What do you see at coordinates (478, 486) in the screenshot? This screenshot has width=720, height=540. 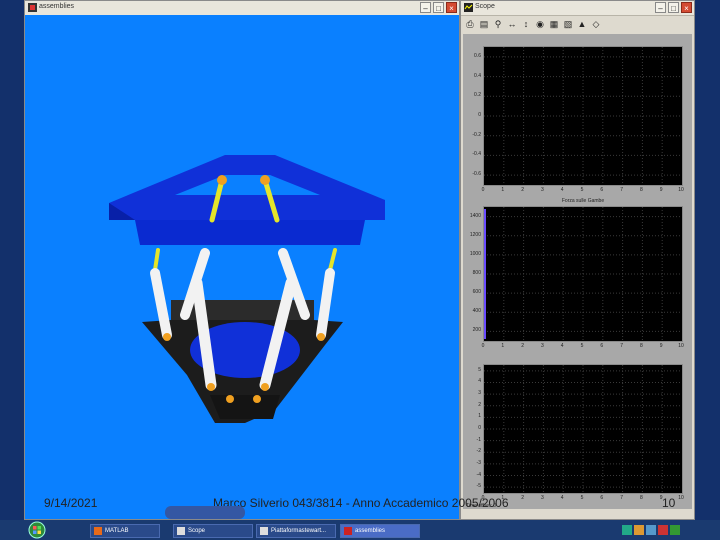 I see `y-tick-label: -5` at bounding box center [478, 486].